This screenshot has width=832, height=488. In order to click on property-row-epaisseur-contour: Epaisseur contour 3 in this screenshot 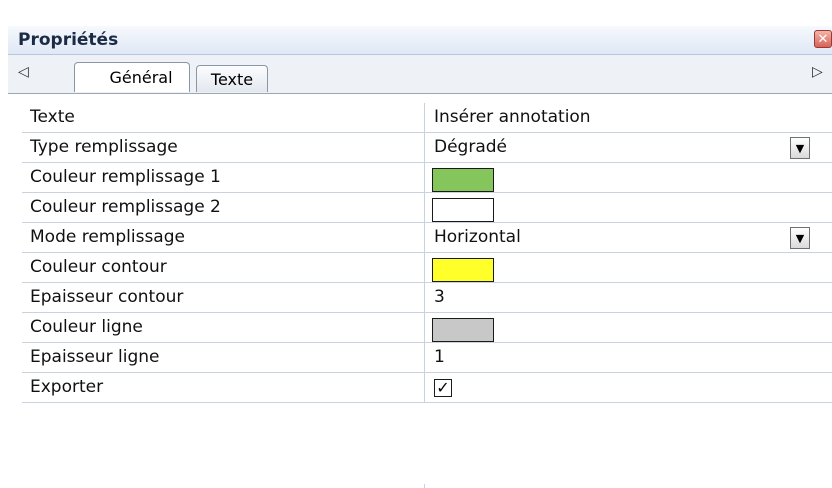, I will do `click(427, 298)`.